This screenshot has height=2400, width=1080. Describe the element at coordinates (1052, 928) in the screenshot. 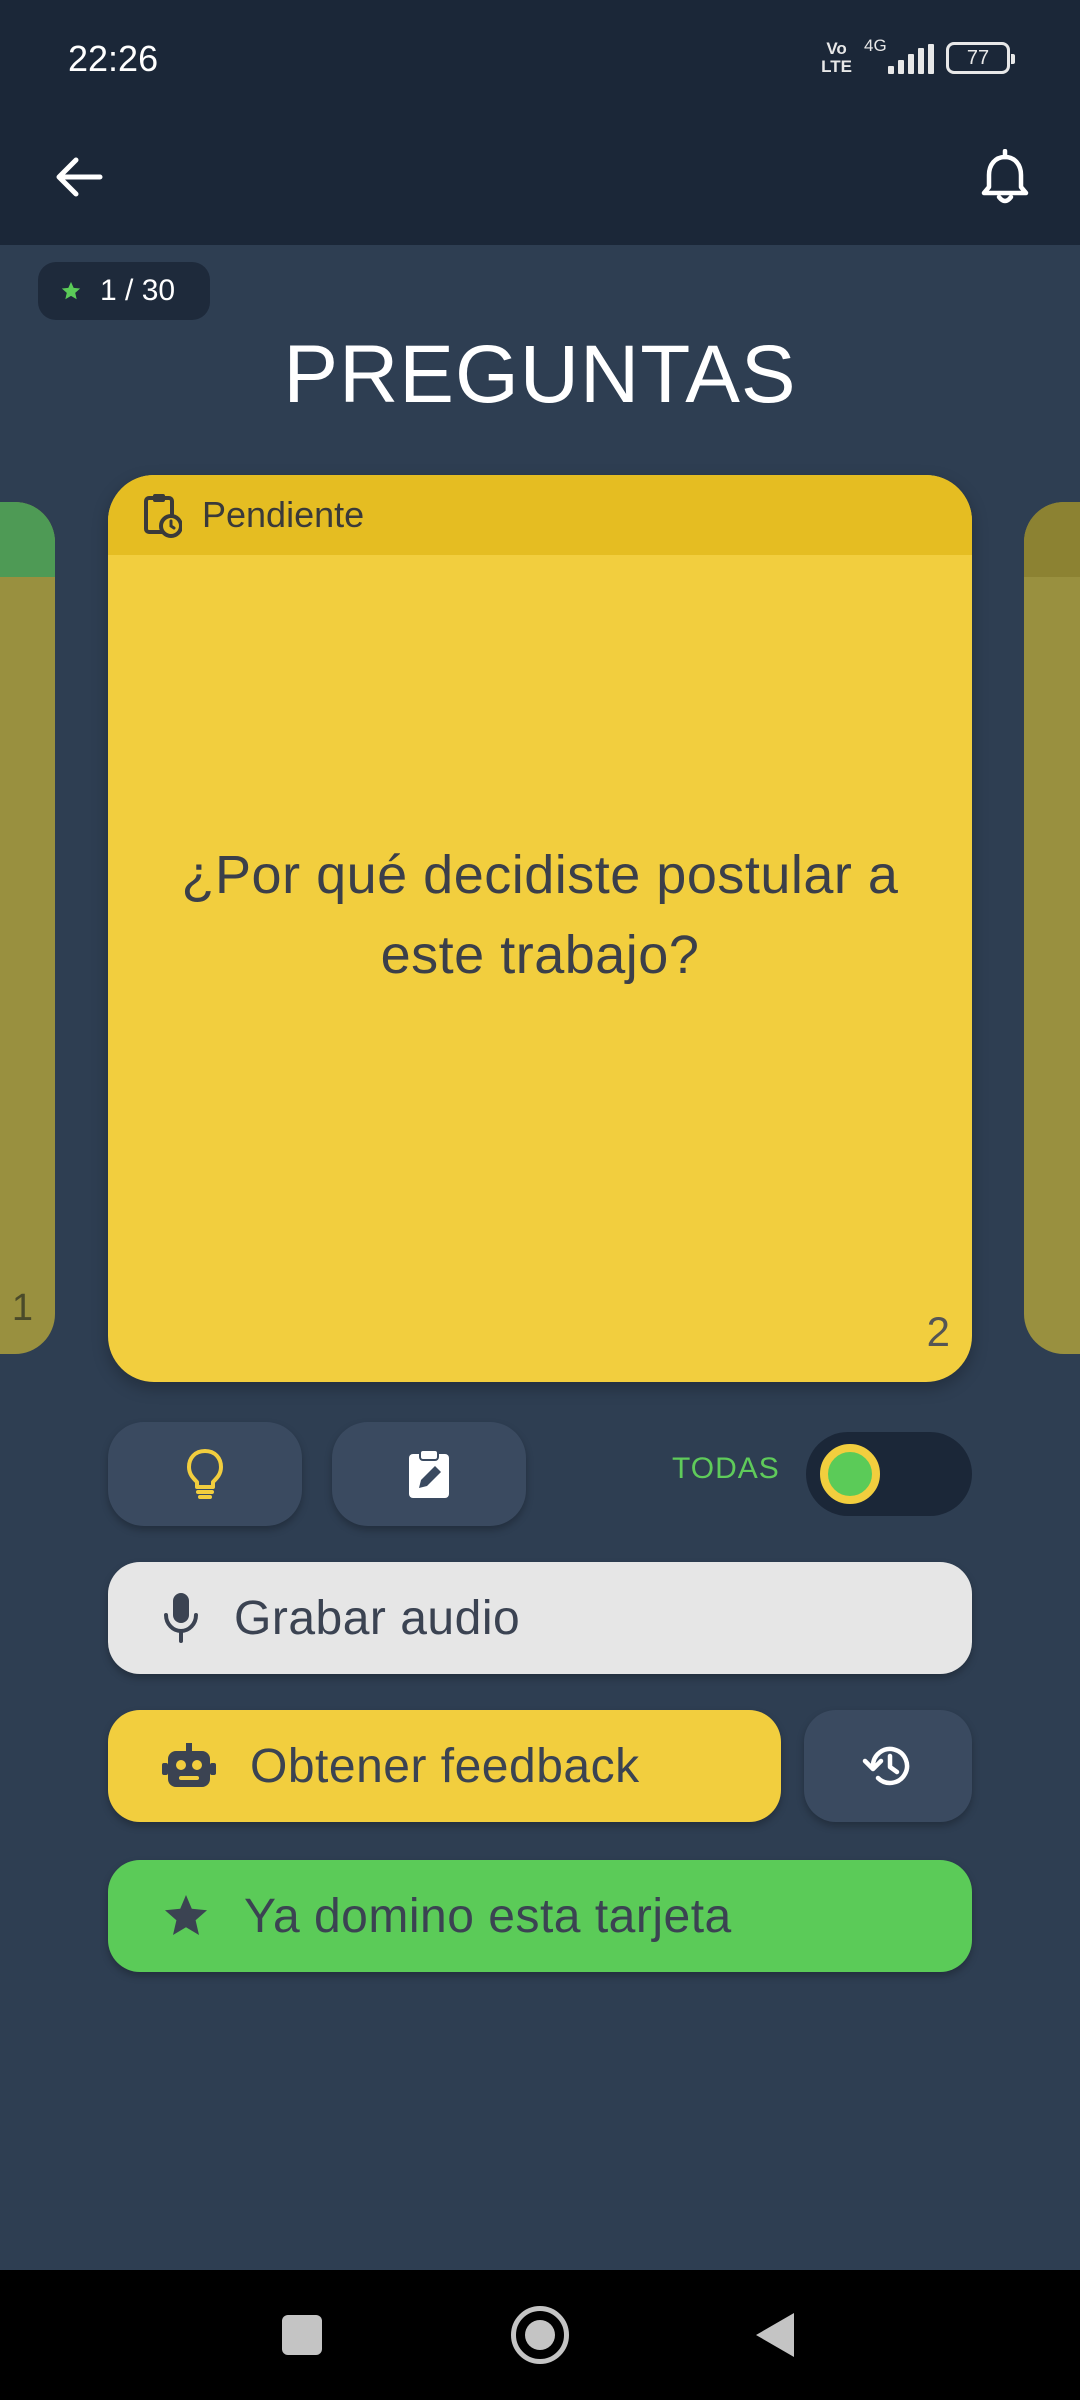

I see `next-card` at that location.